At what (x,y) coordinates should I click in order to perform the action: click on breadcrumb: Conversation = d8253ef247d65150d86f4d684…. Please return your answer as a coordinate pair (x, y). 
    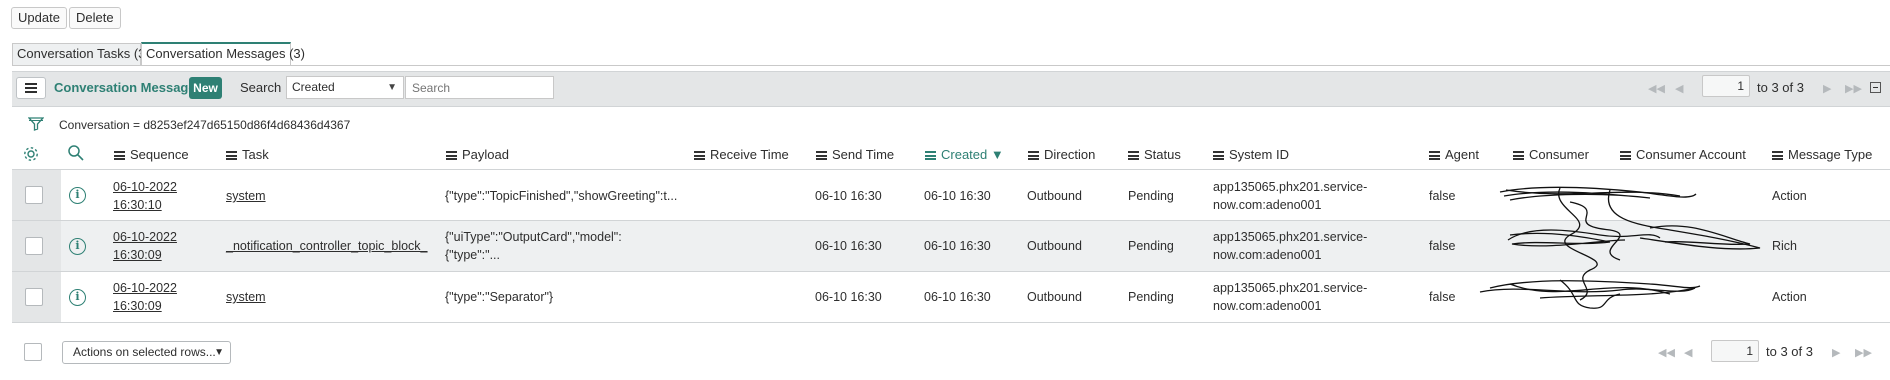
    Looking at the image, I should click on (204, 125).